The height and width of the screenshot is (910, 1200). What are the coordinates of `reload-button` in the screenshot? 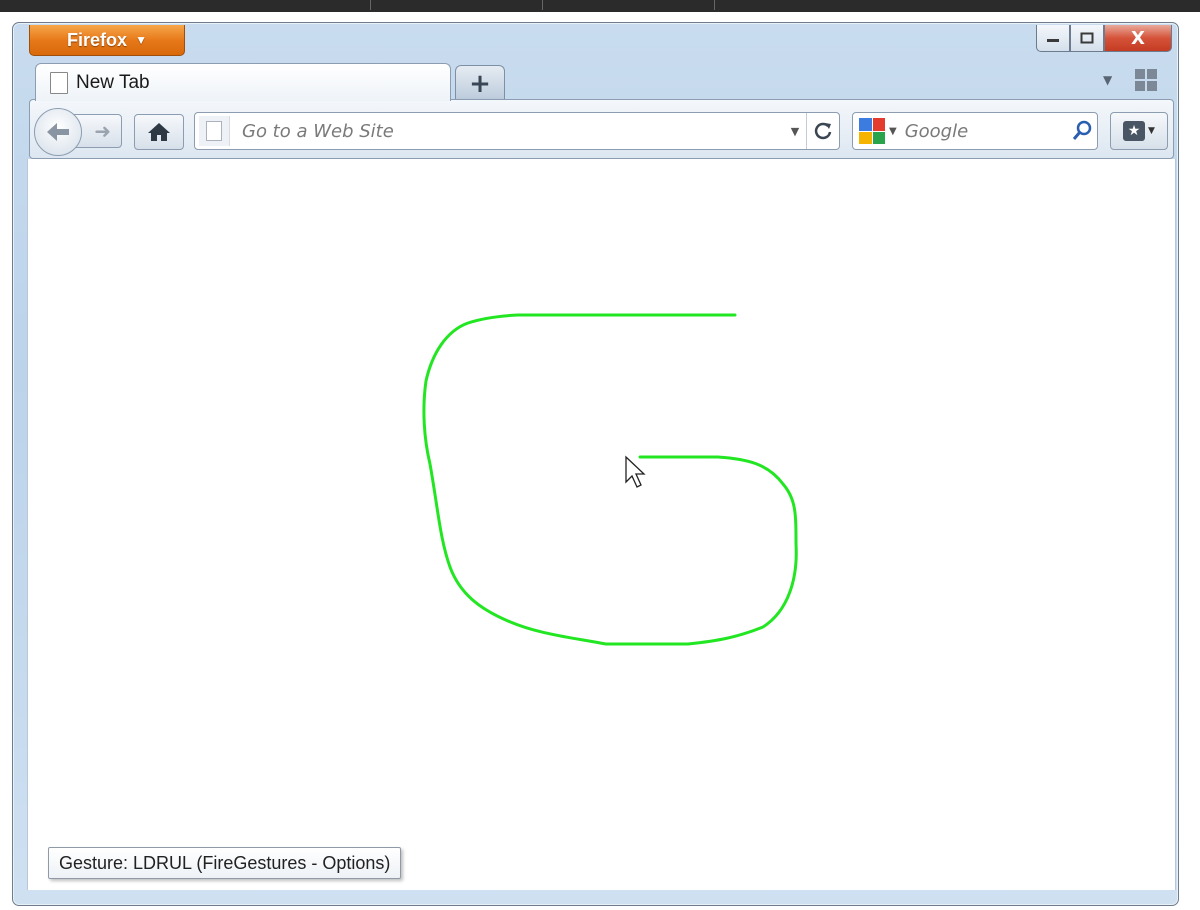 It's located at (822, 131).